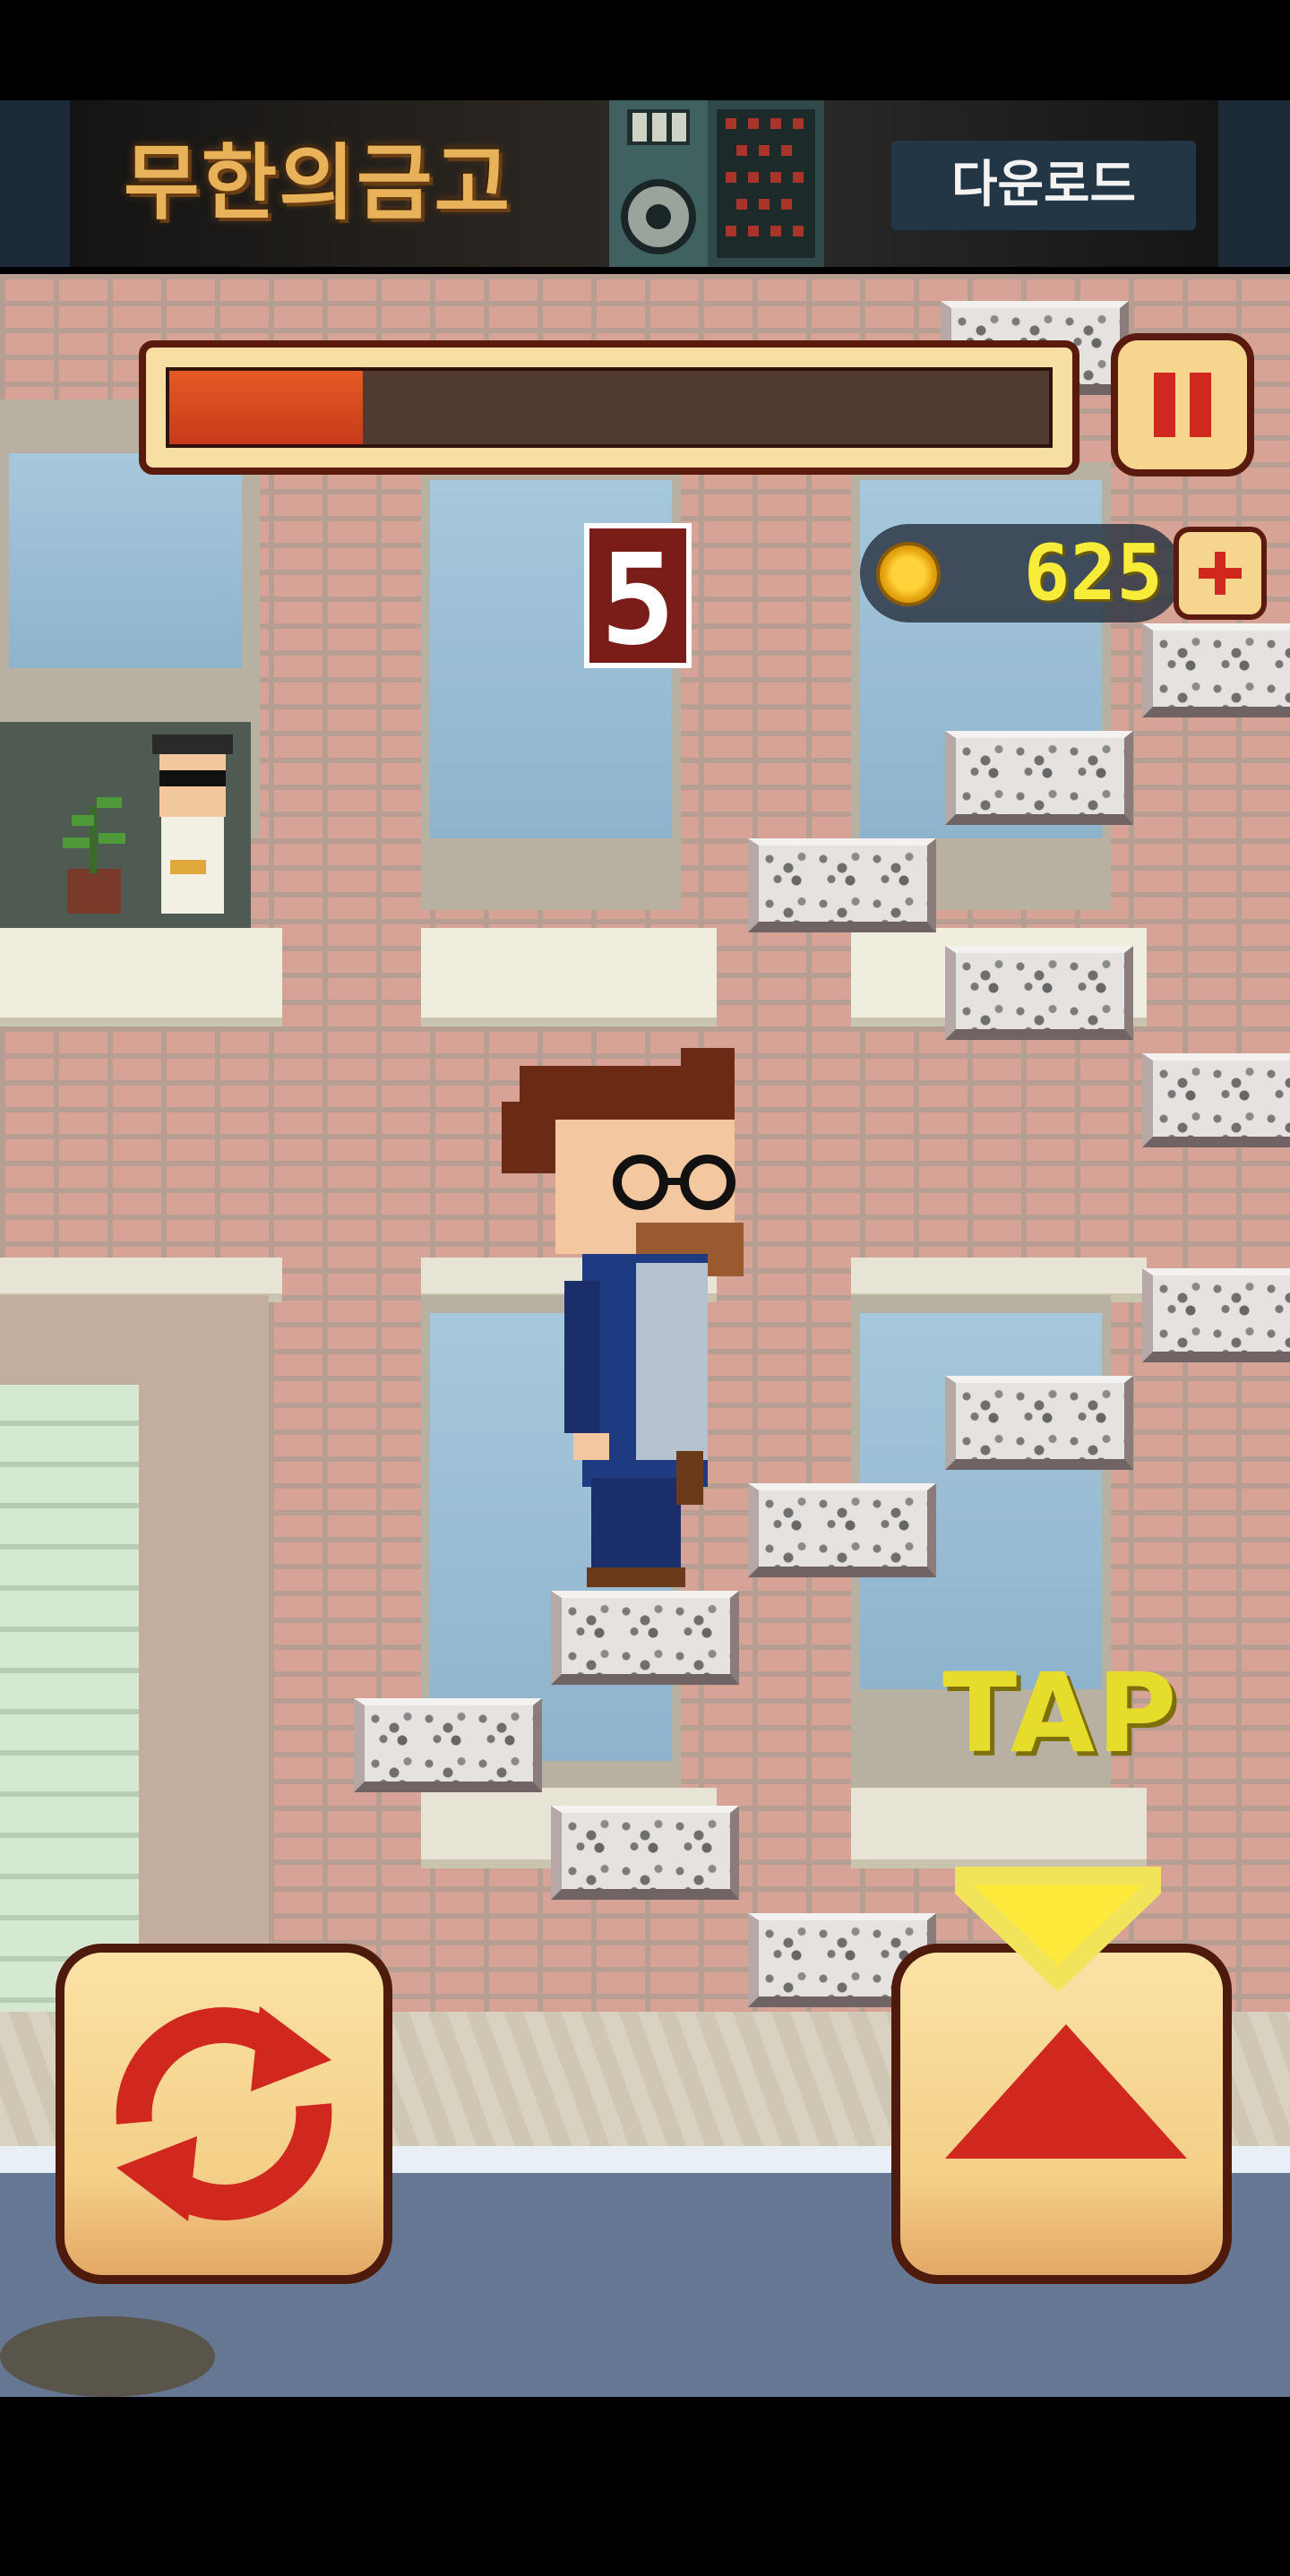  Describe the element at coordinates (107, 2356) in the screenshot. I see `manhole-cover` at that location.